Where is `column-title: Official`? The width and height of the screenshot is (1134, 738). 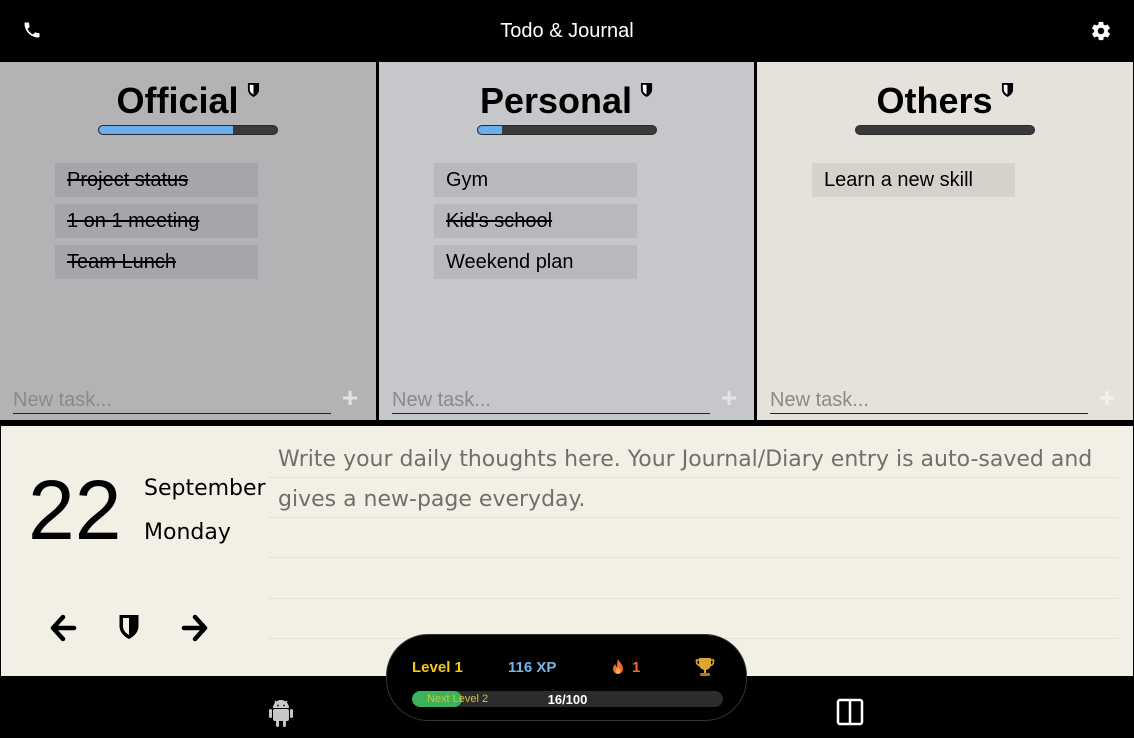 column-title: Official is located at coordinates (188, 101).